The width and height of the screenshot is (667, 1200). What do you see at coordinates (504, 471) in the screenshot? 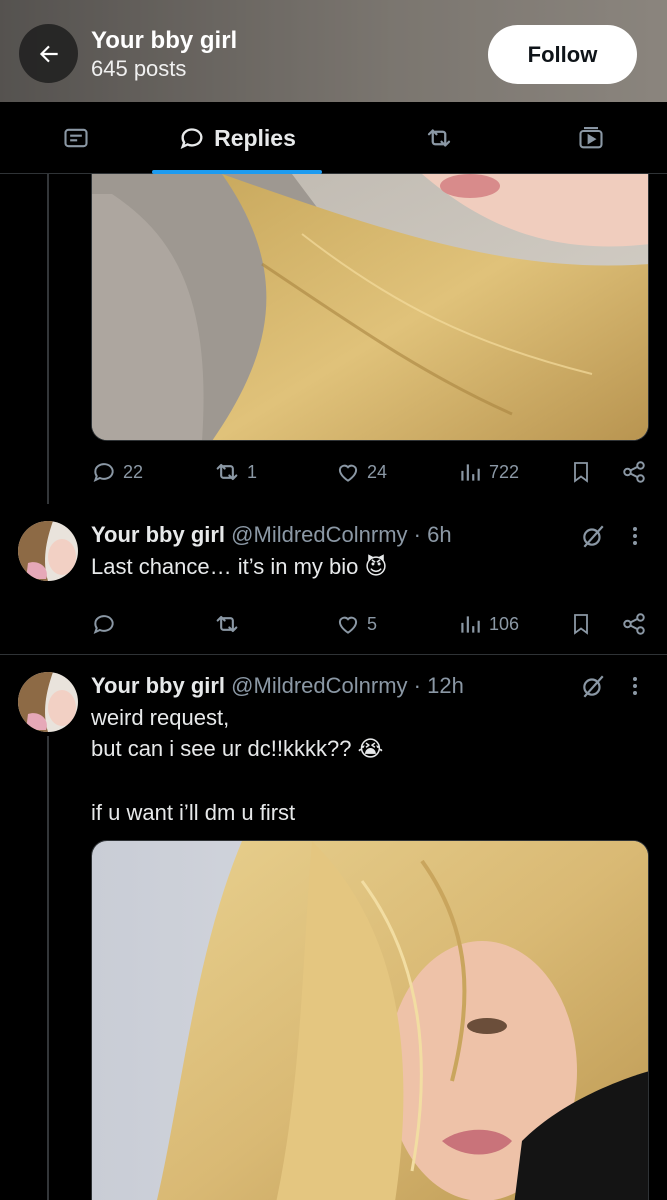
I see `views-count: 722` at bounding box center [504, 471].